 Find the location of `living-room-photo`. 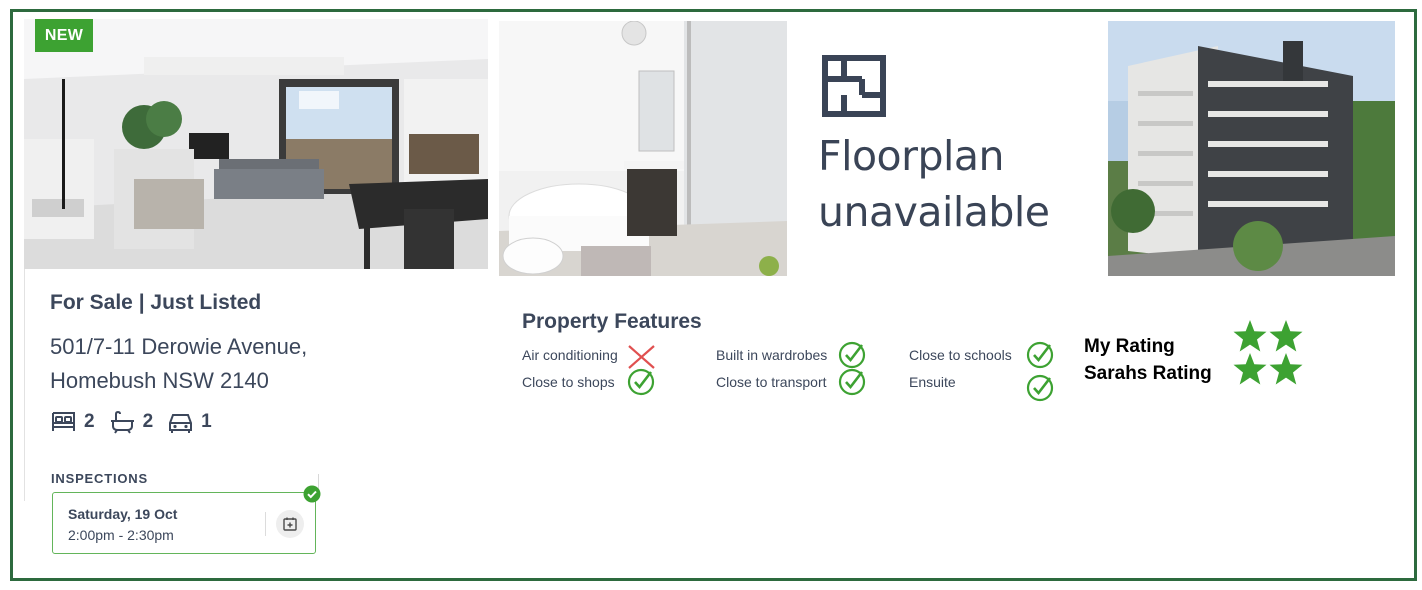

living-room-photo is located at coordinates (256, 144).